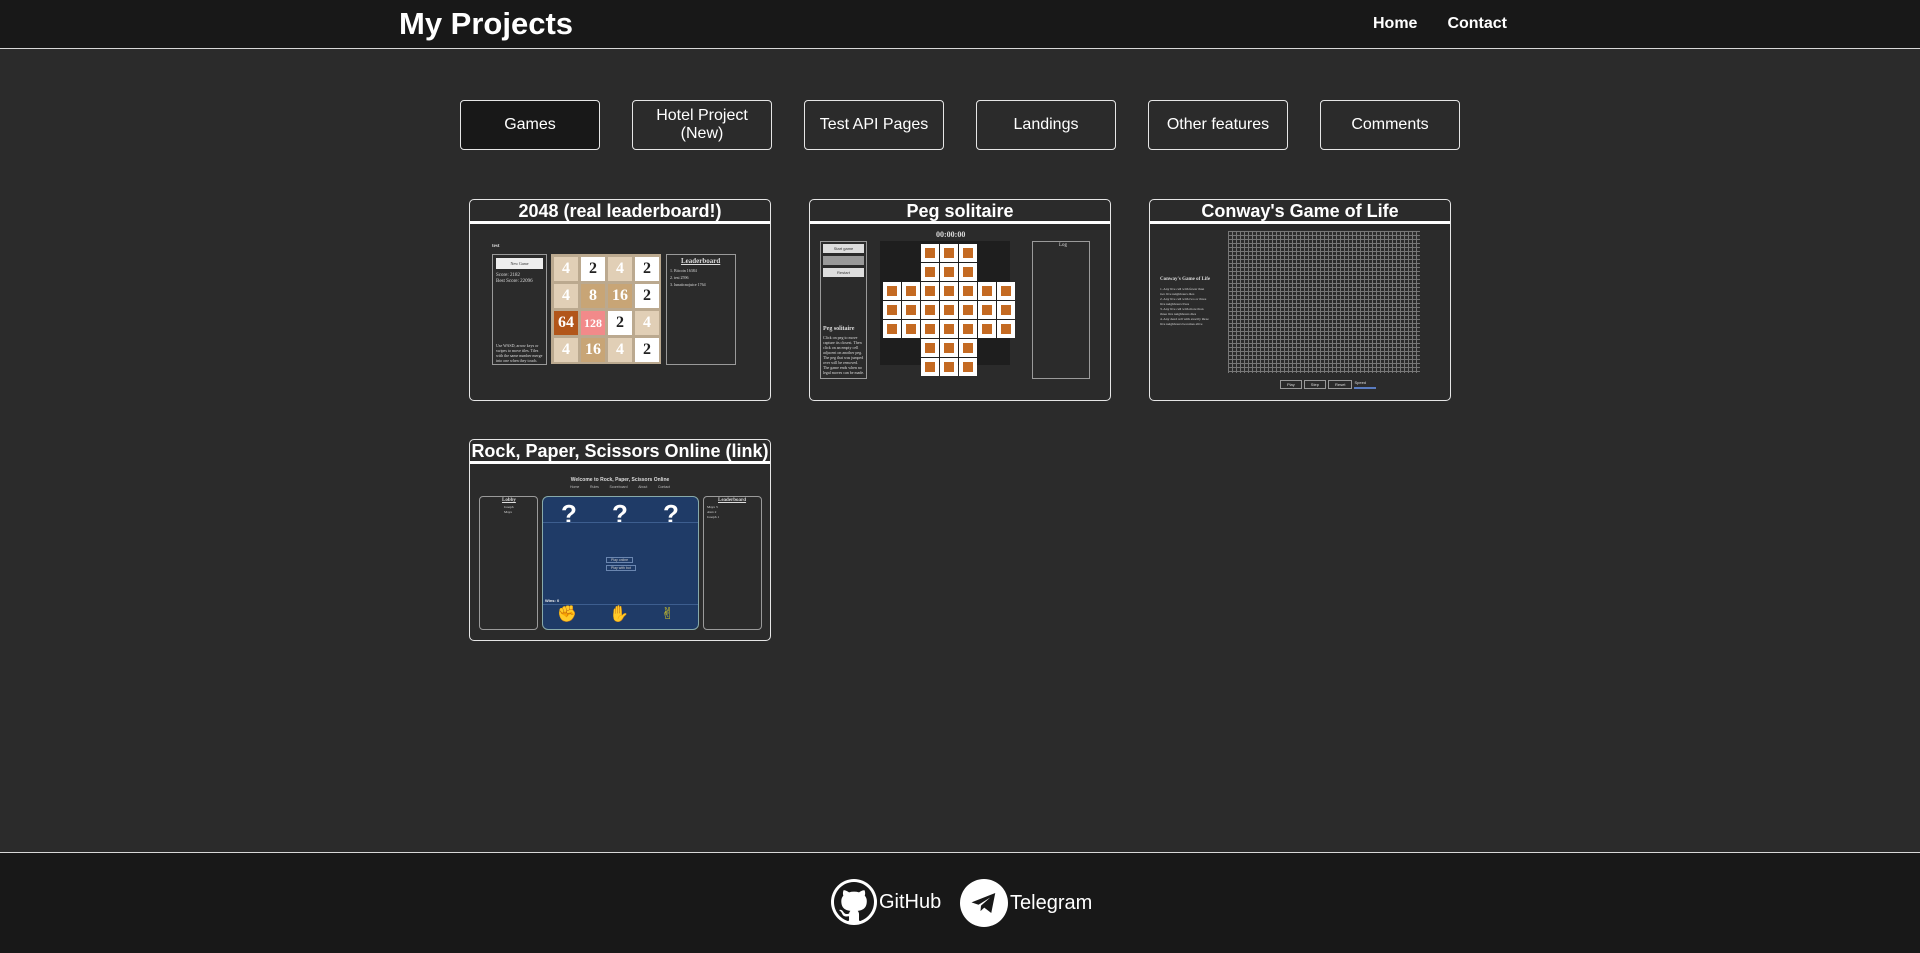  Describe the element at coordinates (606, 309) in the screenshot. I see `preview-2048-grid: 4 2 4 2 4 8 16 2 64 128 2 4 4 16 4 2` at that location.